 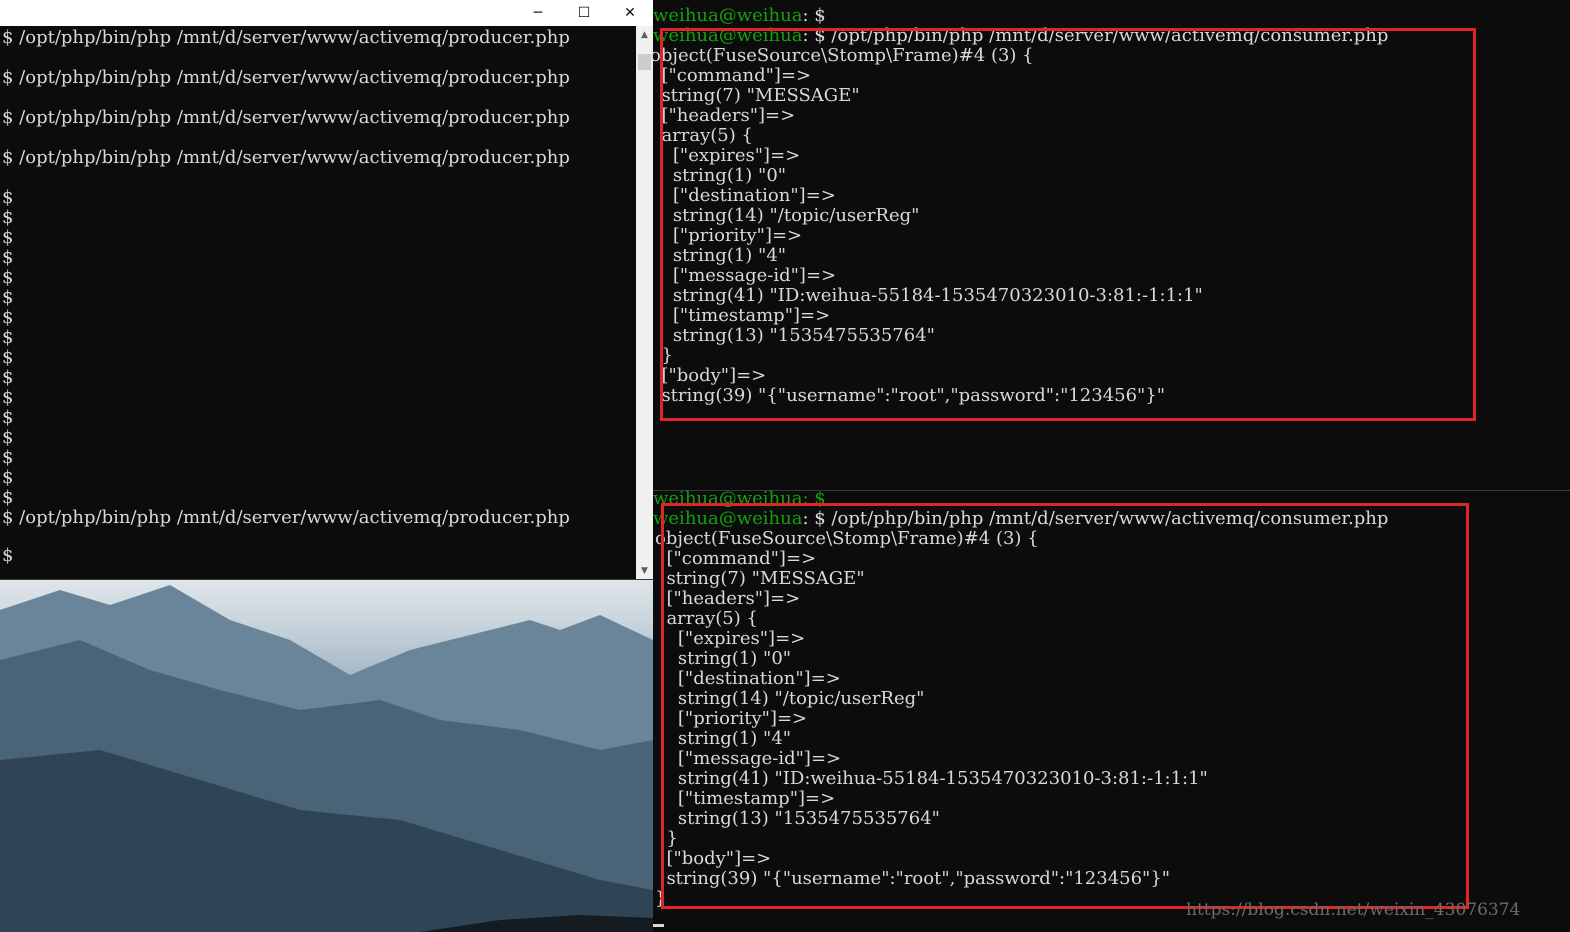 What do you see at coordinates (326, 13) in the screenshot?
I see `window-titlebar: ─ ☐ ✕` at bounding box center [326, 13].